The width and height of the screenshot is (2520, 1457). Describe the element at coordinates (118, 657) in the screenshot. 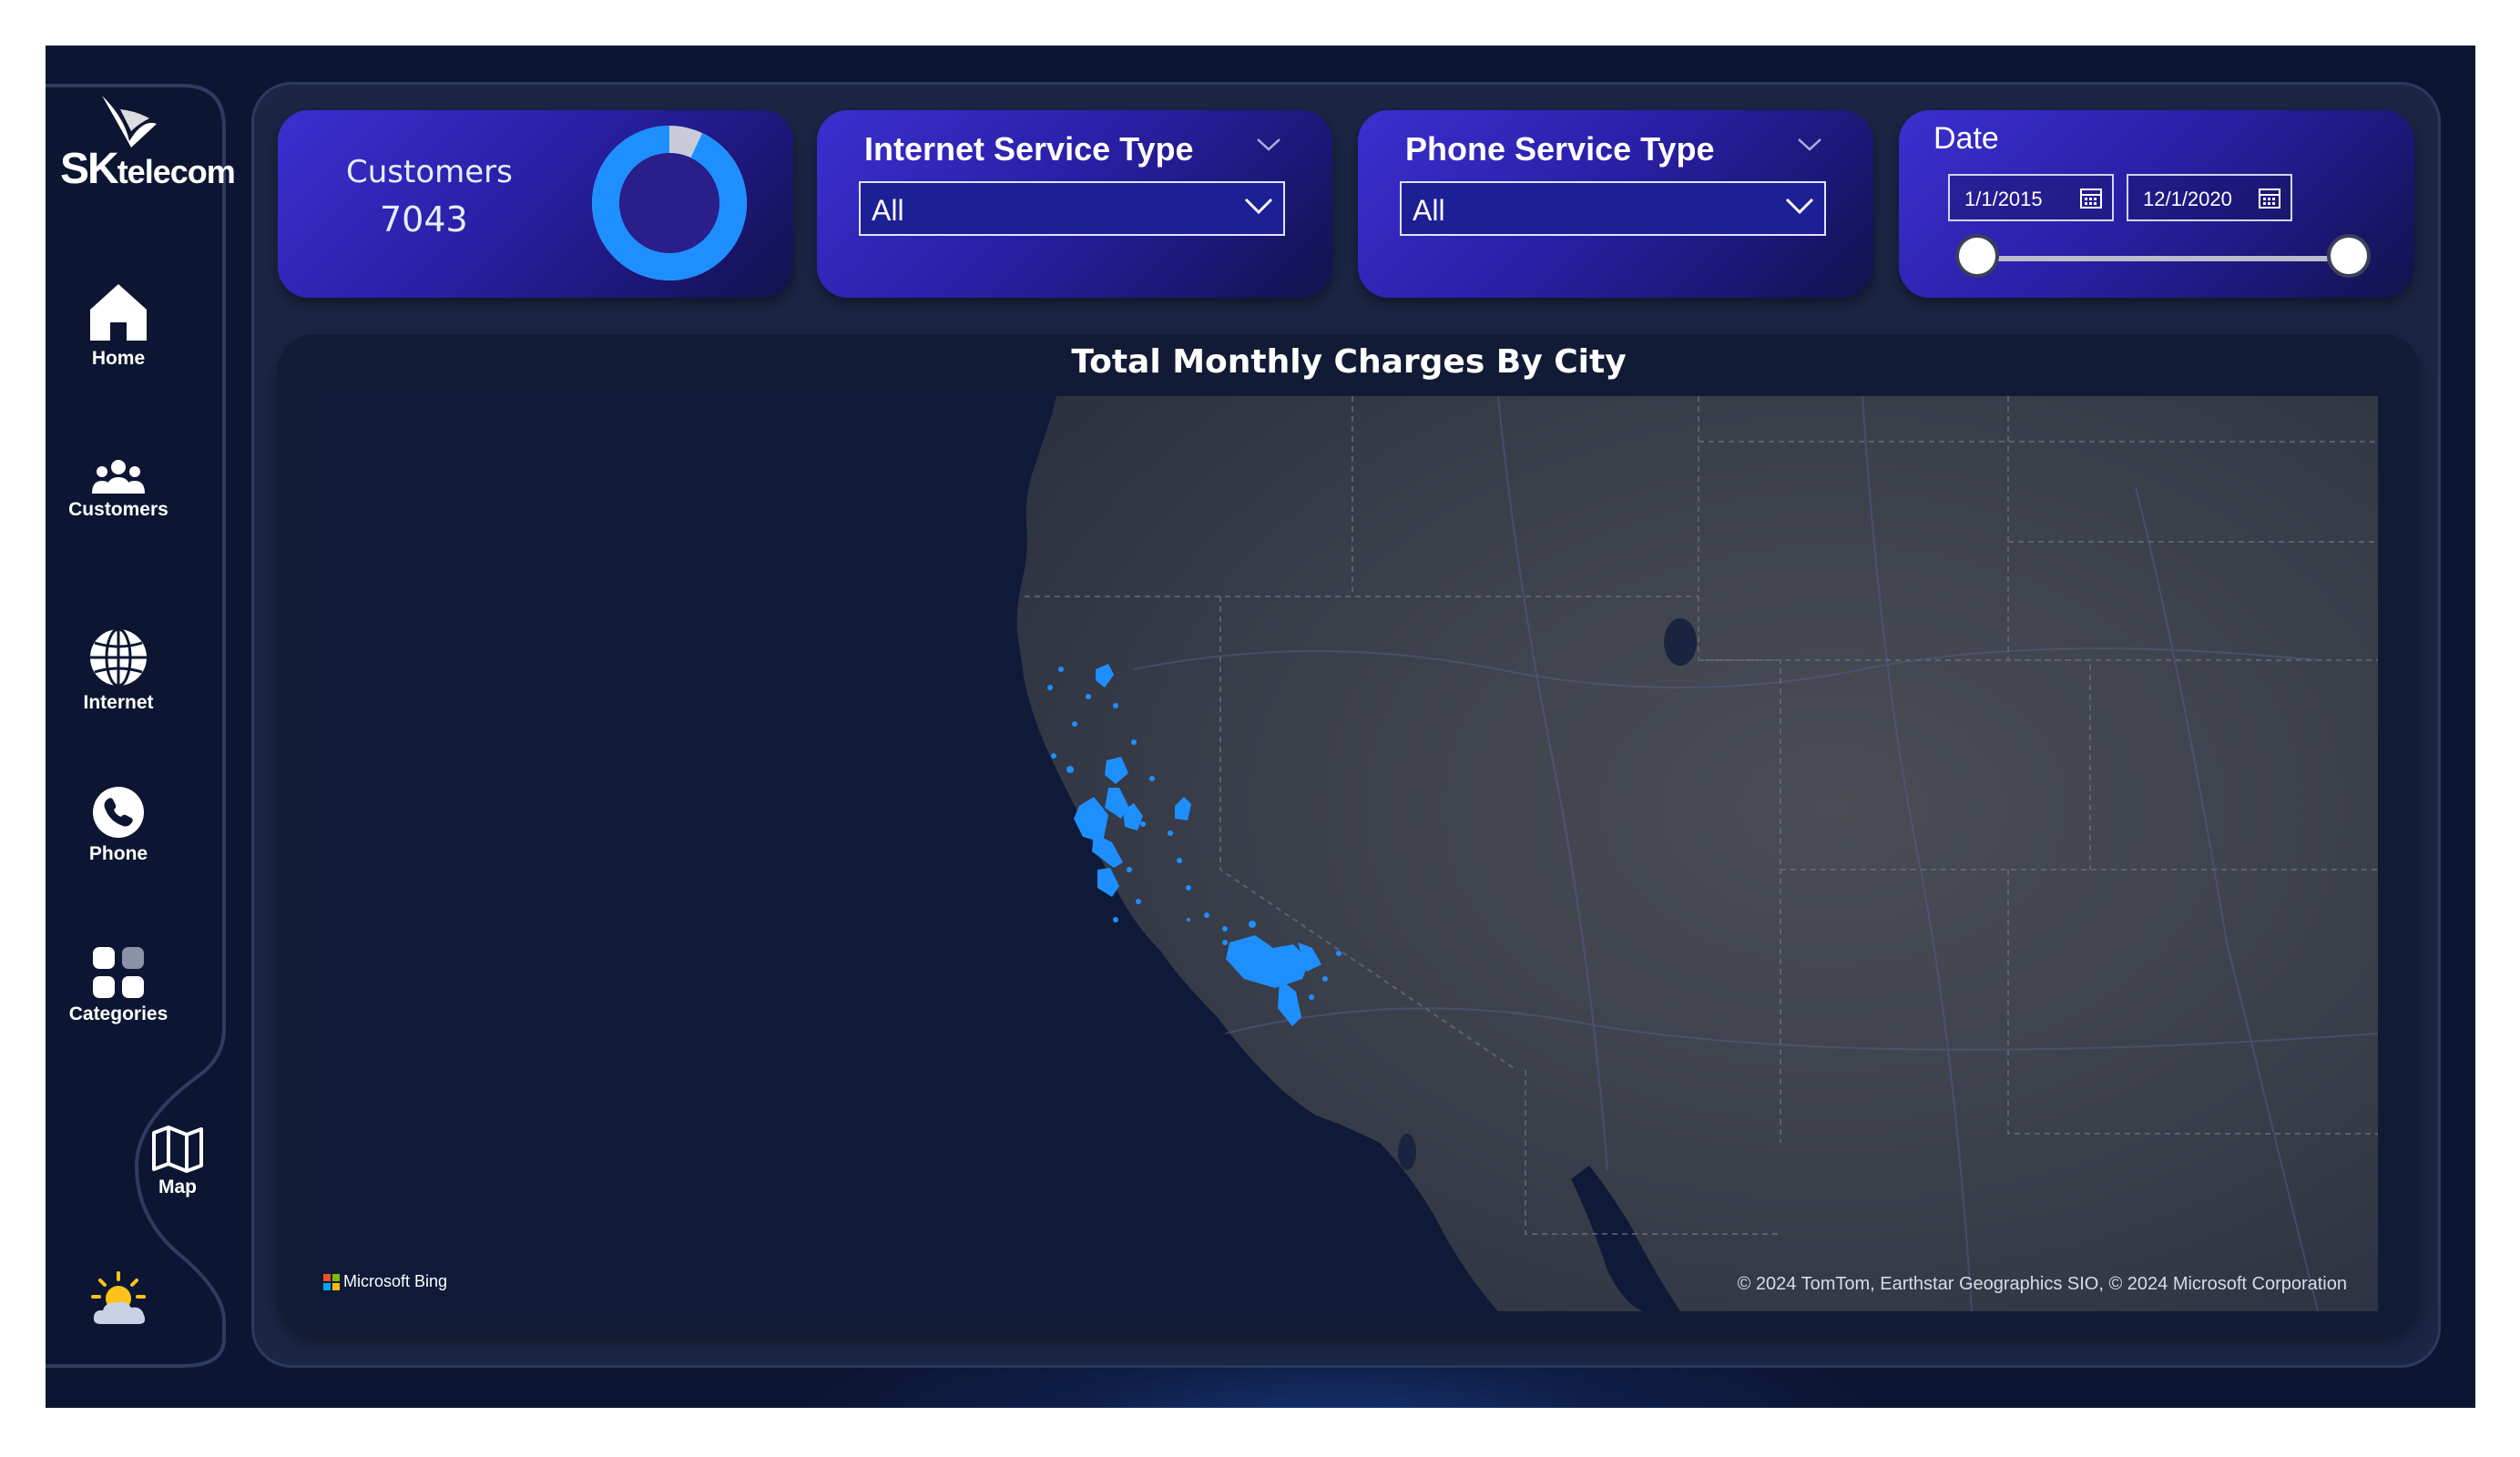

I see `globe-icon` at that location.